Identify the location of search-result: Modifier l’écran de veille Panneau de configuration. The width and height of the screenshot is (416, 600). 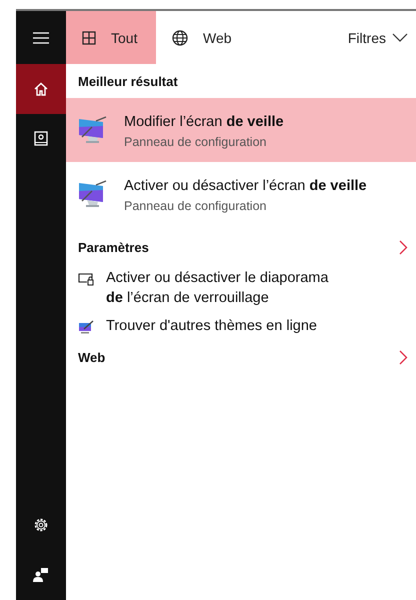
(241, 130).